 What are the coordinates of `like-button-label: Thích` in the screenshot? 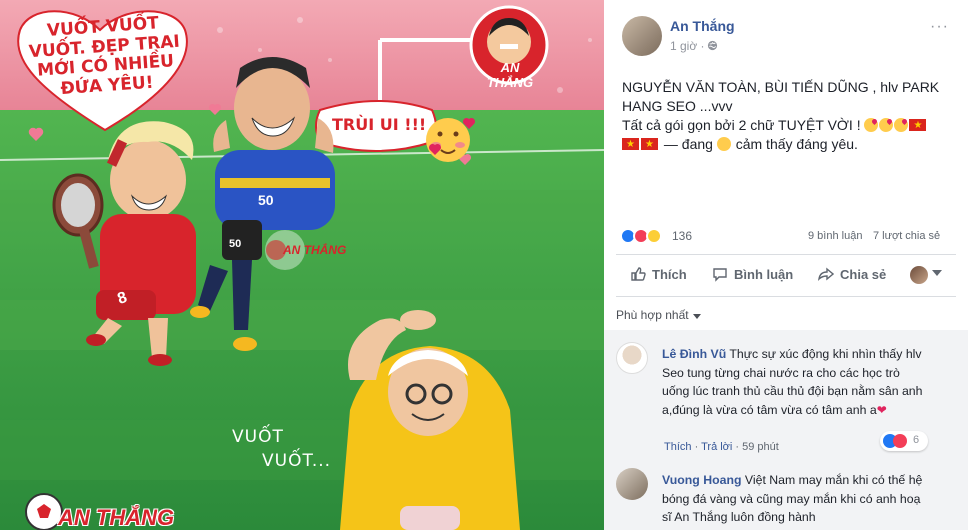 It's located at (669, 274).